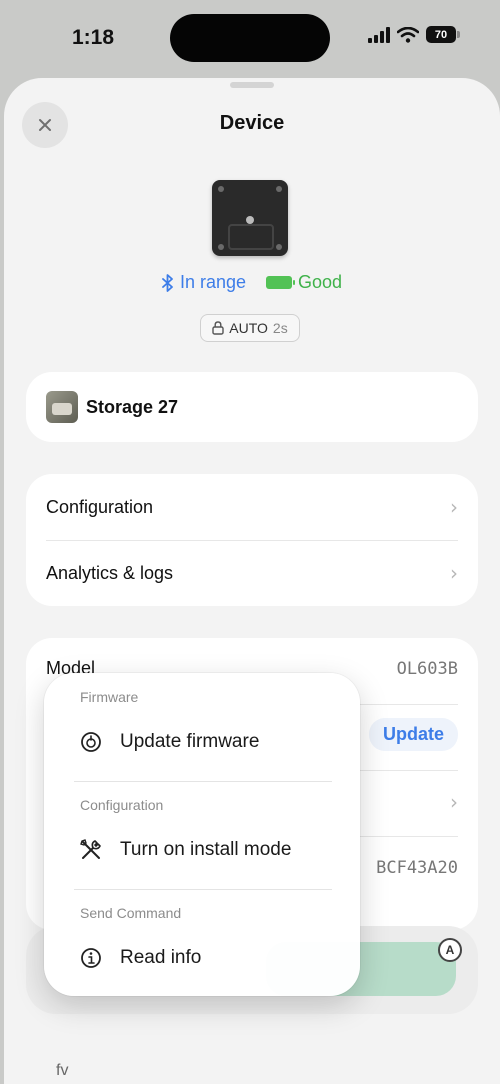 The width and height of the screenshot is (500, 1084). I want to click on auto-seconds: 2s, so click(280, 328).